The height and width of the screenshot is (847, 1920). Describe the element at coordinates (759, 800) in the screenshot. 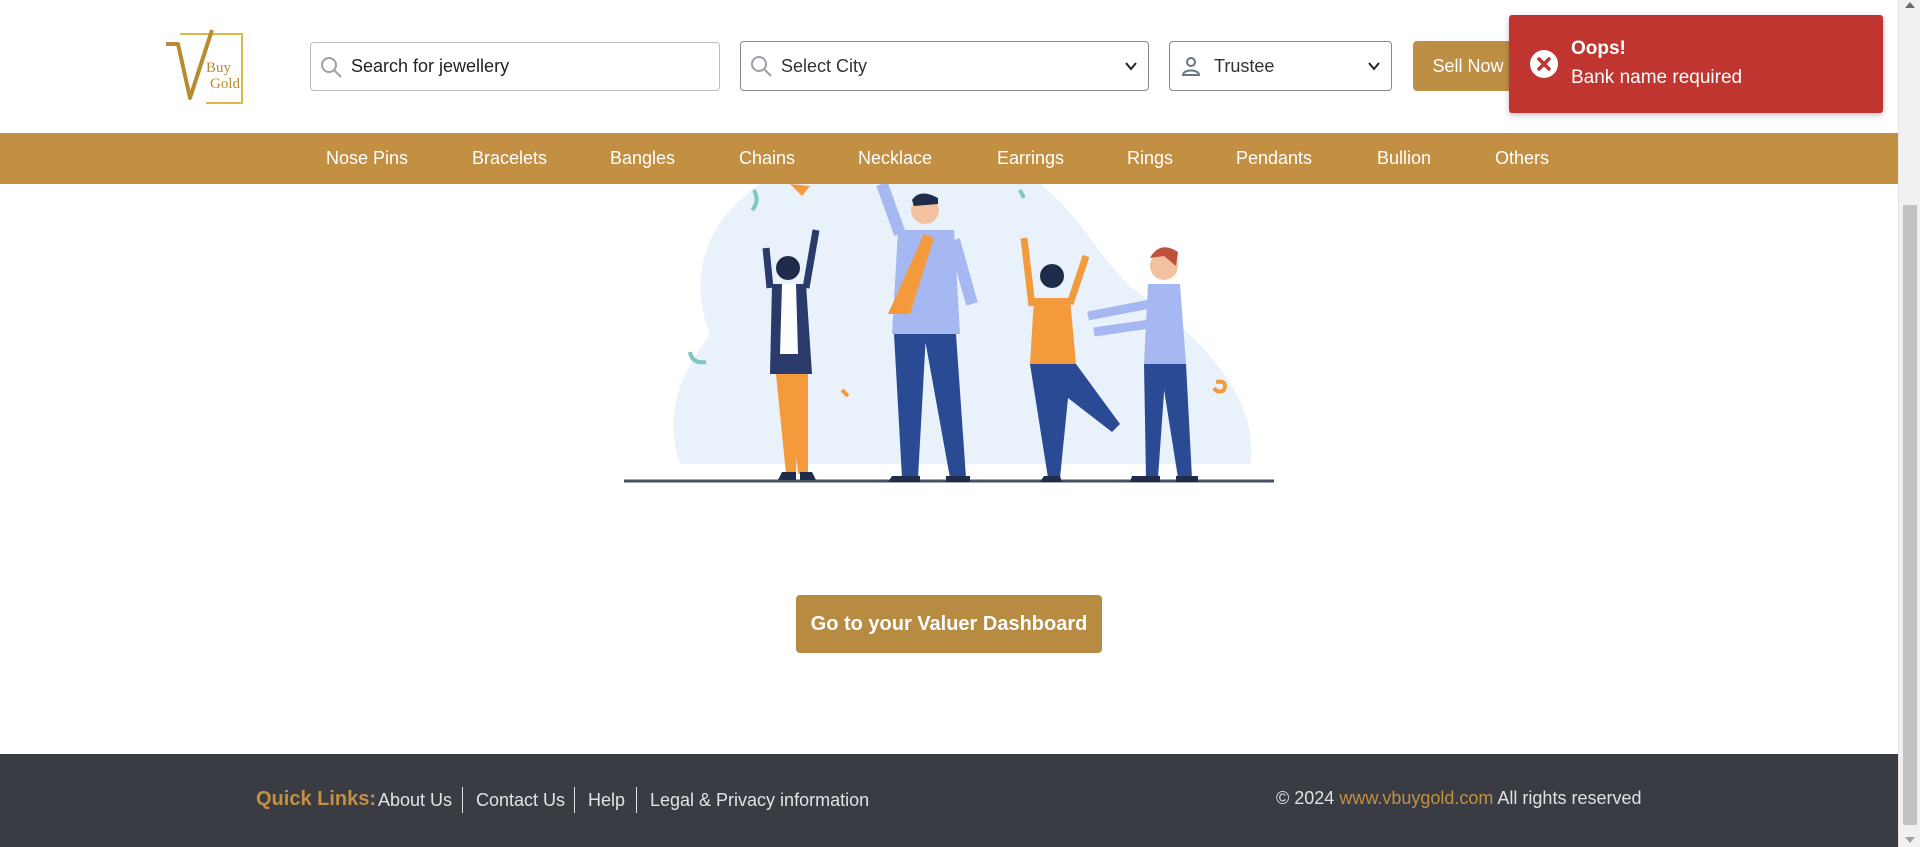

I see `footer-link-legal-privacy: Legal & Privacy information` at that location.